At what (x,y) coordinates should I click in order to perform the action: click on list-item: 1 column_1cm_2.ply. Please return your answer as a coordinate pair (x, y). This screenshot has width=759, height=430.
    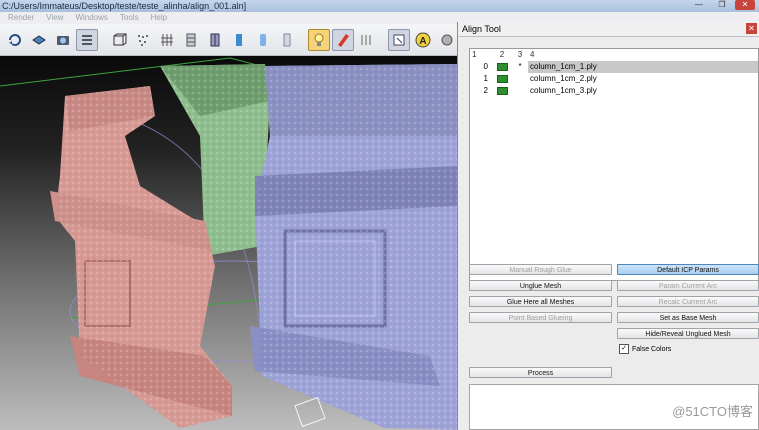
    Looking at the image, I should click on (614, 79).